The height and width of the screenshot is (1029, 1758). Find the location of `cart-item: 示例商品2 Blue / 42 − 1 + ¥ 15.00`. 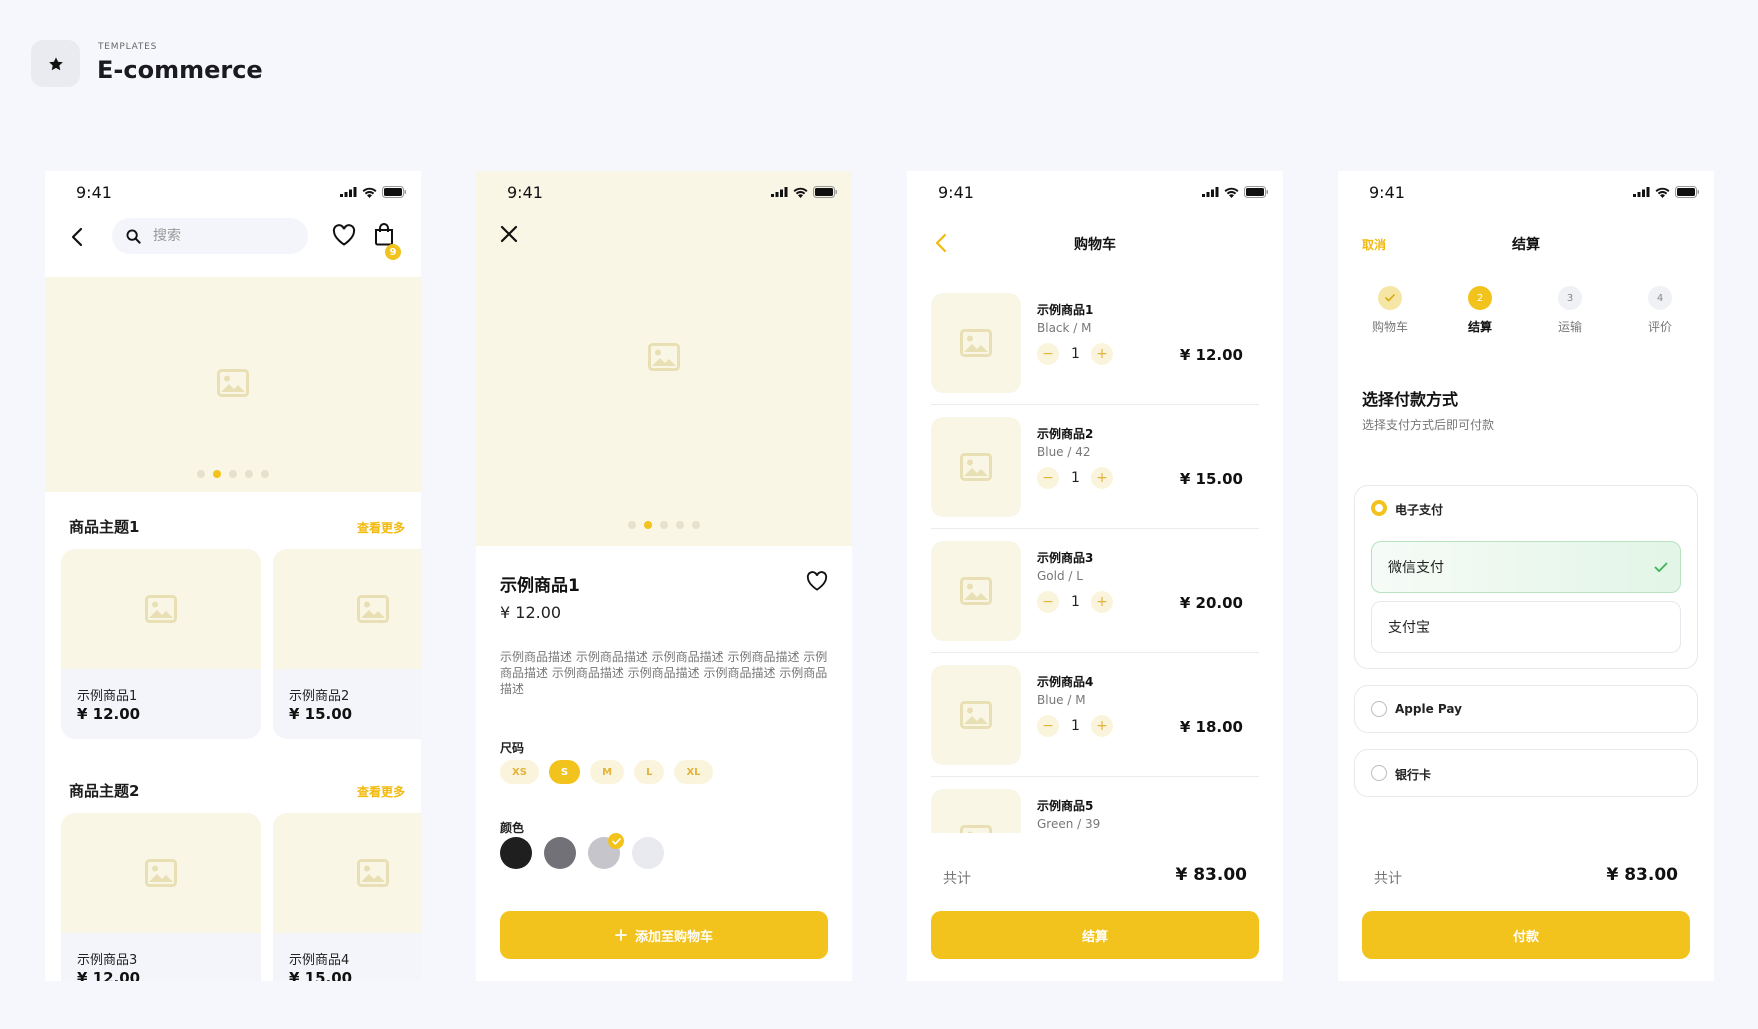

cart-item: 示例商品2 Blue / 42 − 1 + ¥ 15.00 is located at coordinates (1095, 467).